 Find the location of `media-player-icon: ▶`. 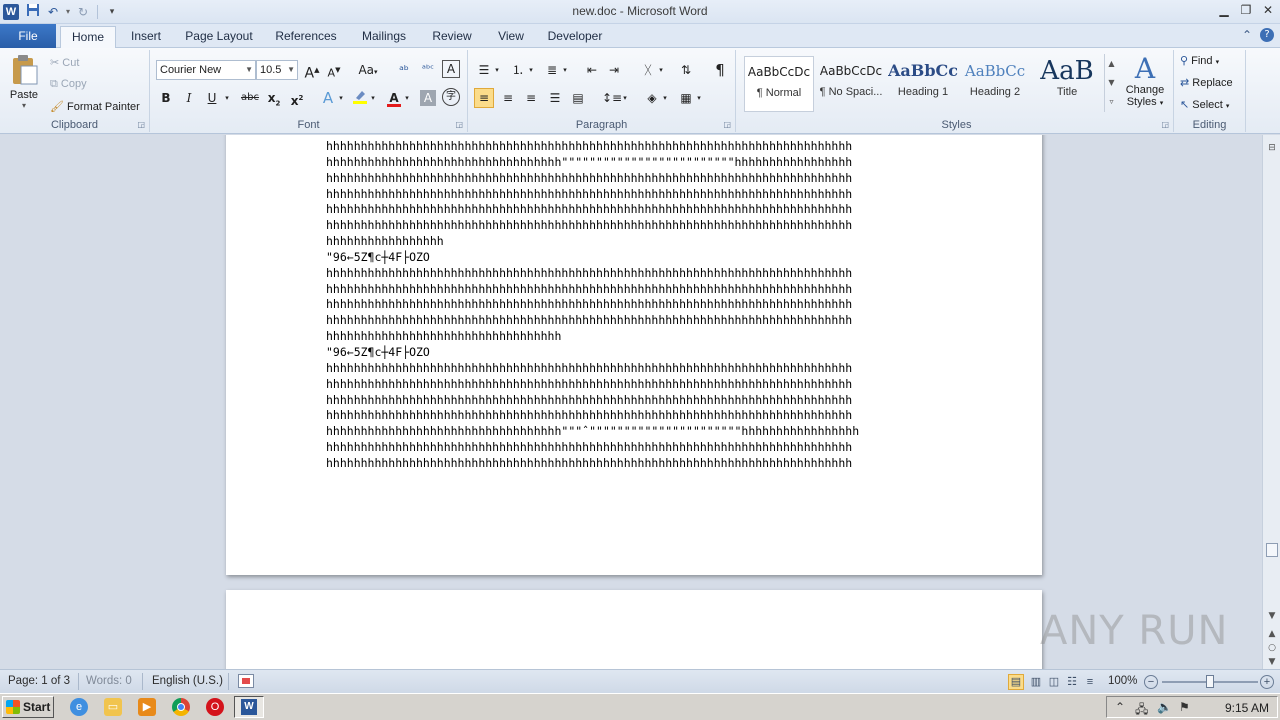

media-player-icon: ▶ is located at coordinates (147, 707).